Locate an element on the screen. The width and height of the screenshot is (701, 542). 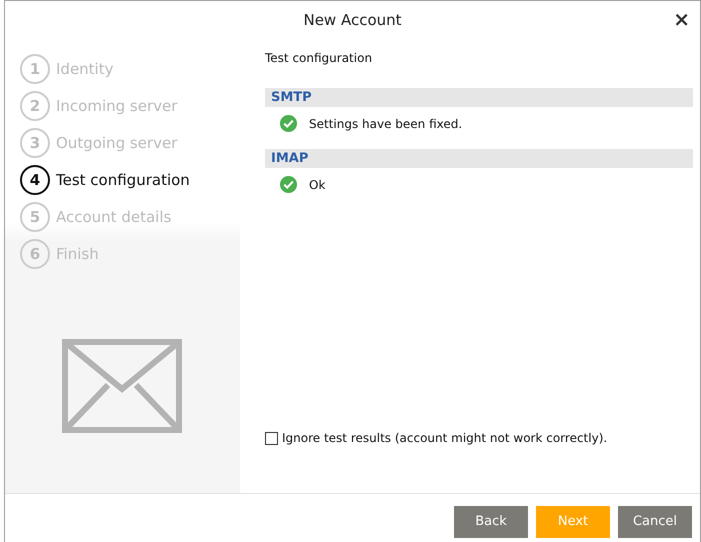
step-number: 1 is located at coordinates (35, 69).